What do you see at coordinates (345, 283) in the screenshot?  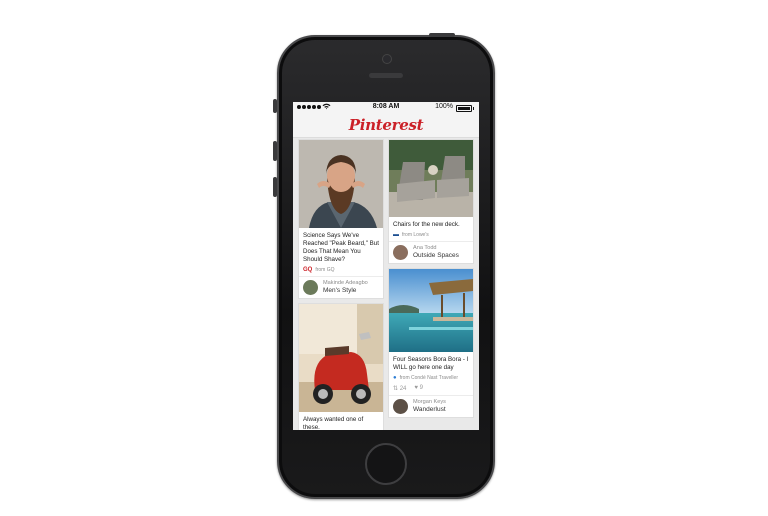 I see `pinner-name: Makinde Adeagbo` at bounding box center [345, 283].